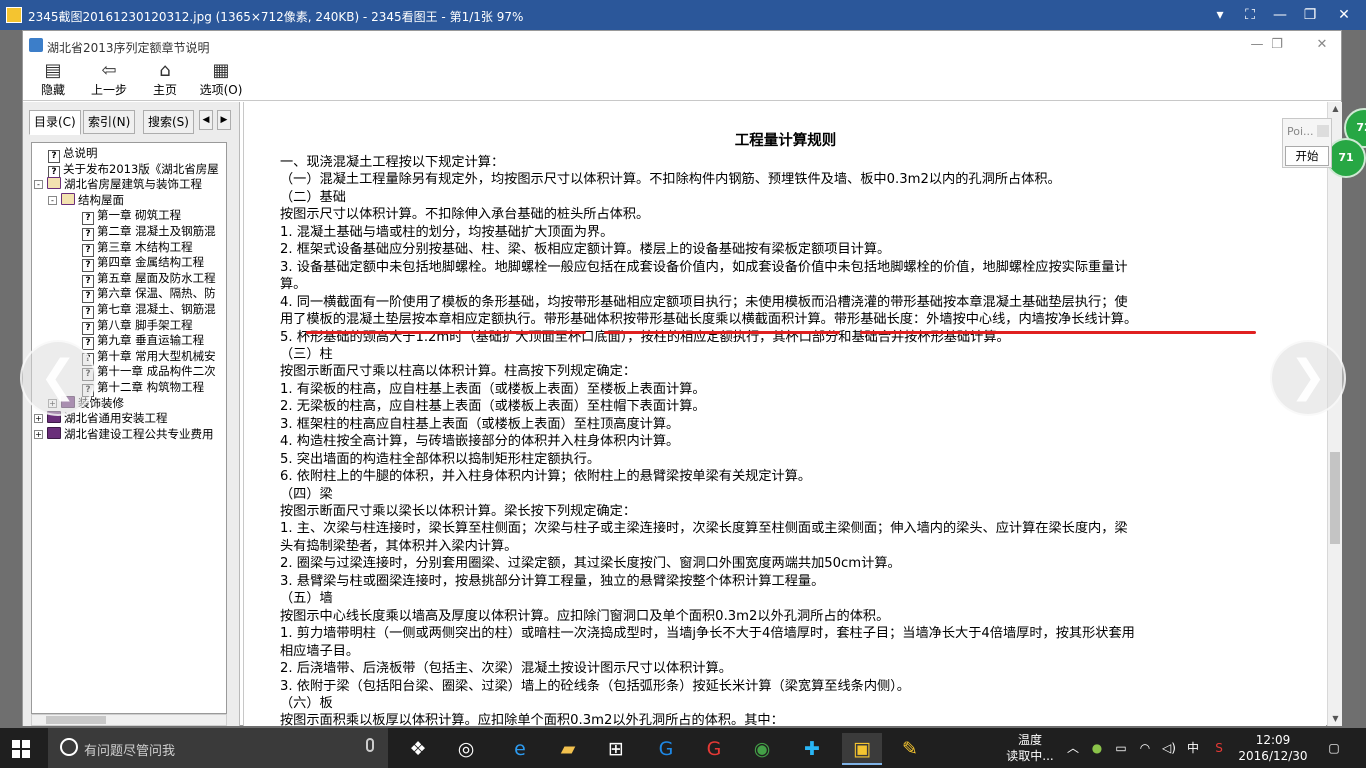 The image size is (1366, 768). I want to click on scroll-up-icon: ▲, so click(1335, 109).